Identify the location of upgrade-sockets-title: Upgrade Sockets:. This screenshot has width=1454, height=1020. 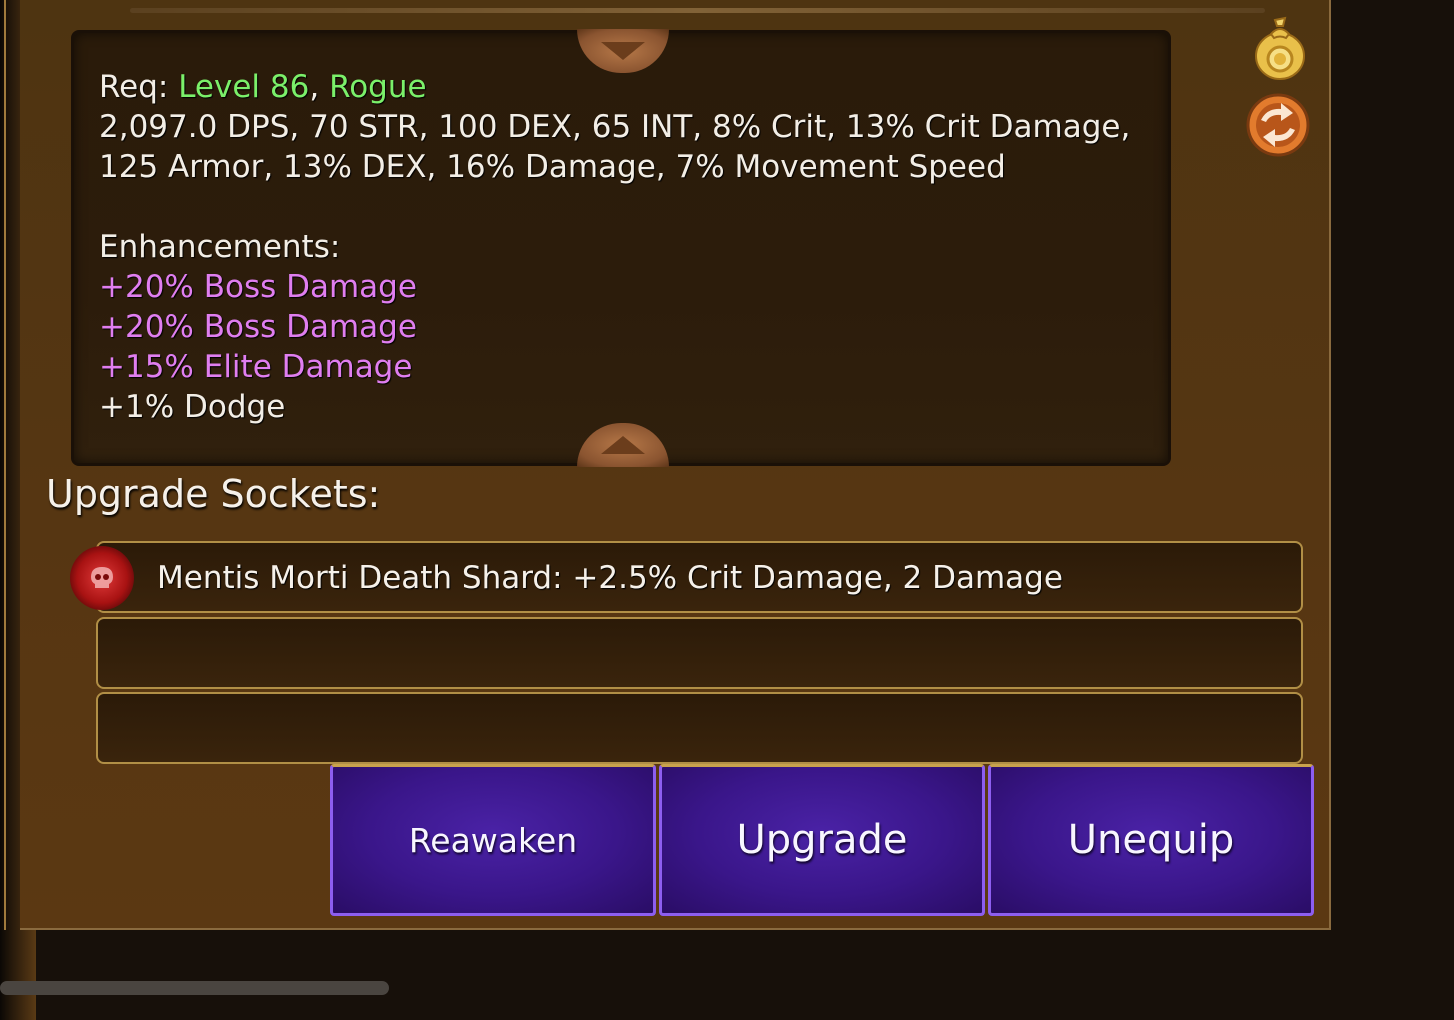
(213, 494).